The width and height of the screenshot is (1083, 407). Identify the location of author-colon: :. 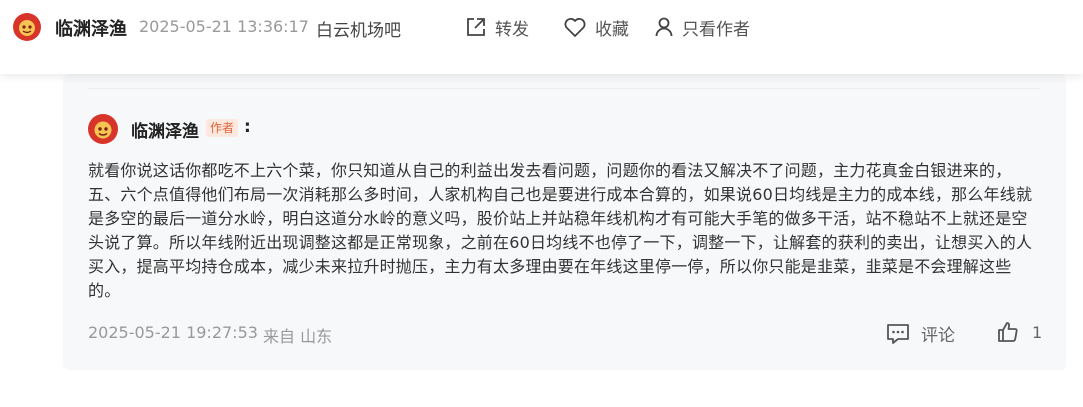
(247, 127).